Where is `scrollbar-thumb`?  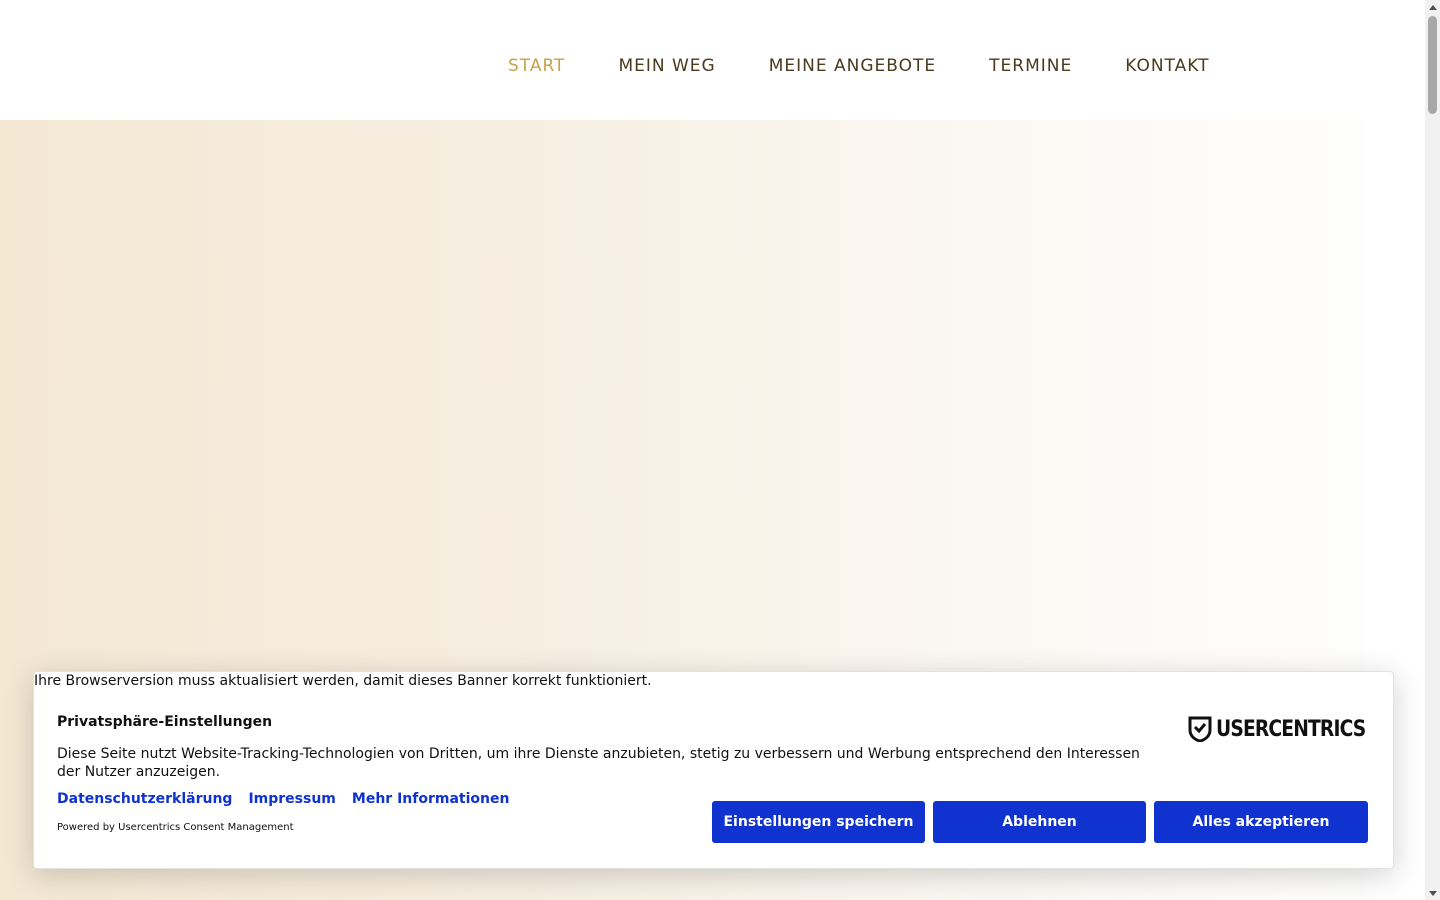 scrollbar-thumb is located at coordinates (1432, 65).